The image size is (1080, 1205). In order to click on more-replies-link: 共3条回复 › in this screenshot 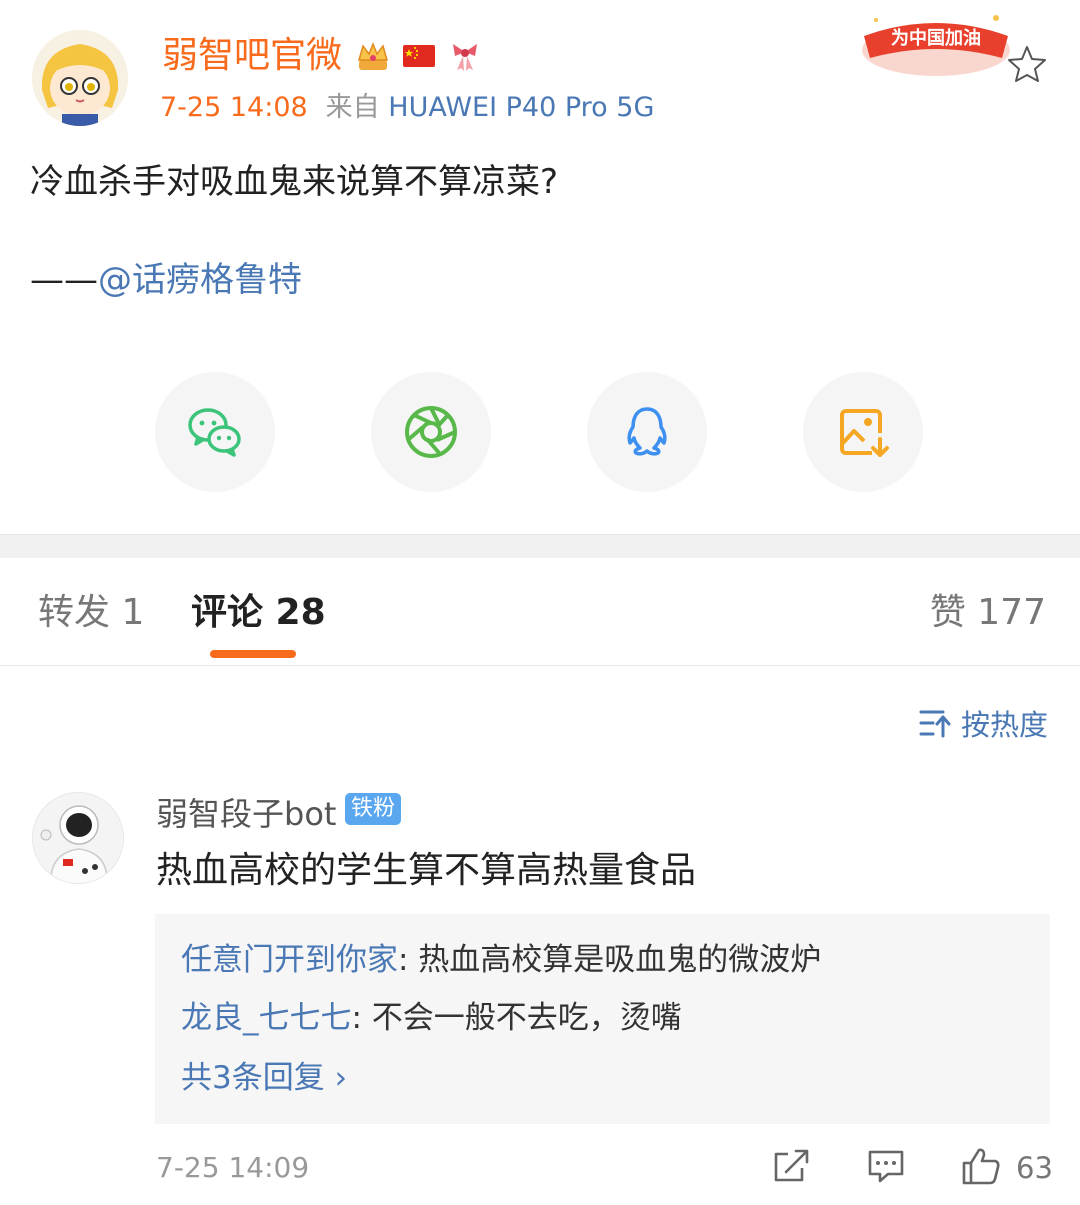, I will do `click(264, 1078)`.